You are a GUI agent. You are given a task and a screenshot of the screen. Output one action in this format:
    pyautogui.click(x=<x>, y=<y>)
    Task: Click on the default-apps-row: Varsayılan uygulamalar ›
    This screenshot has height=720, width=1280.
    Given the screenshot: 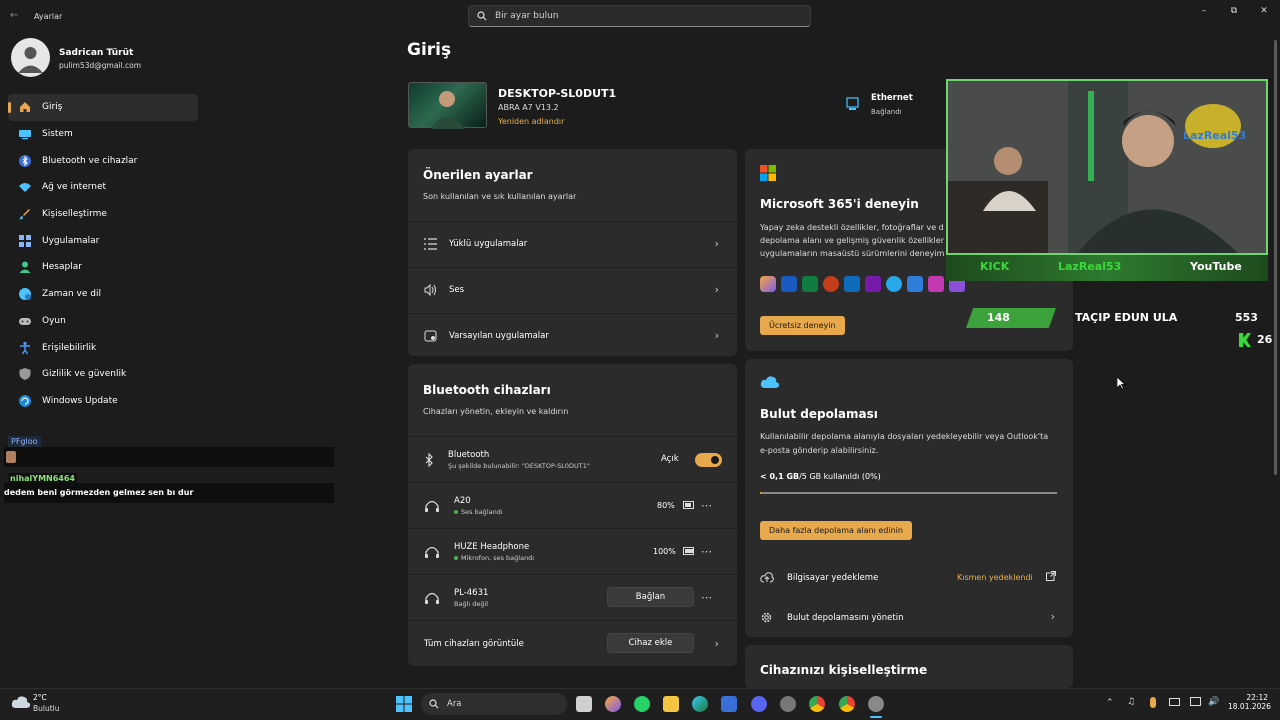 What is the action you would take?
    pyautogui.click(x=572, y=335)
    